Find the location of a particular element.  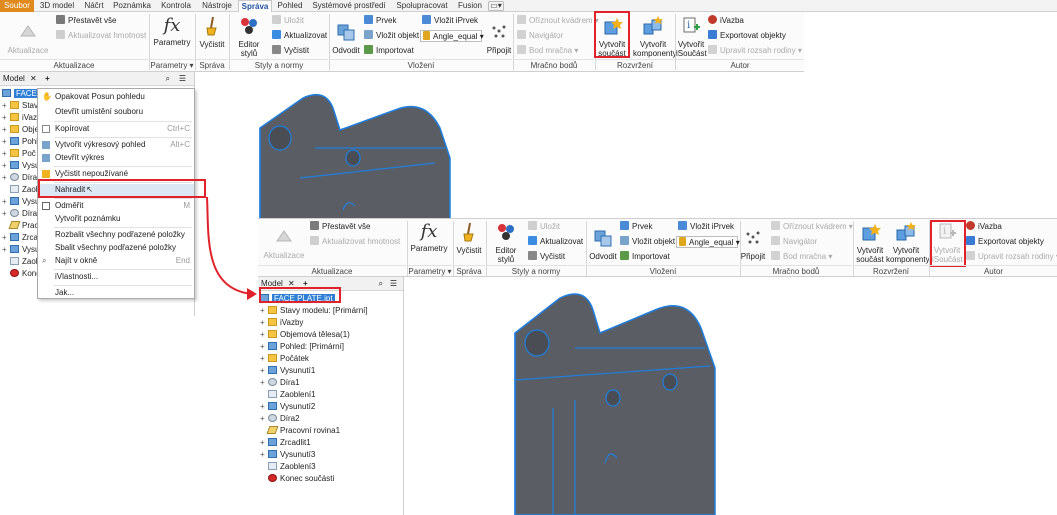

tree-item: + Stavy modelu: [Primární] is located at coordinates (314, 311).